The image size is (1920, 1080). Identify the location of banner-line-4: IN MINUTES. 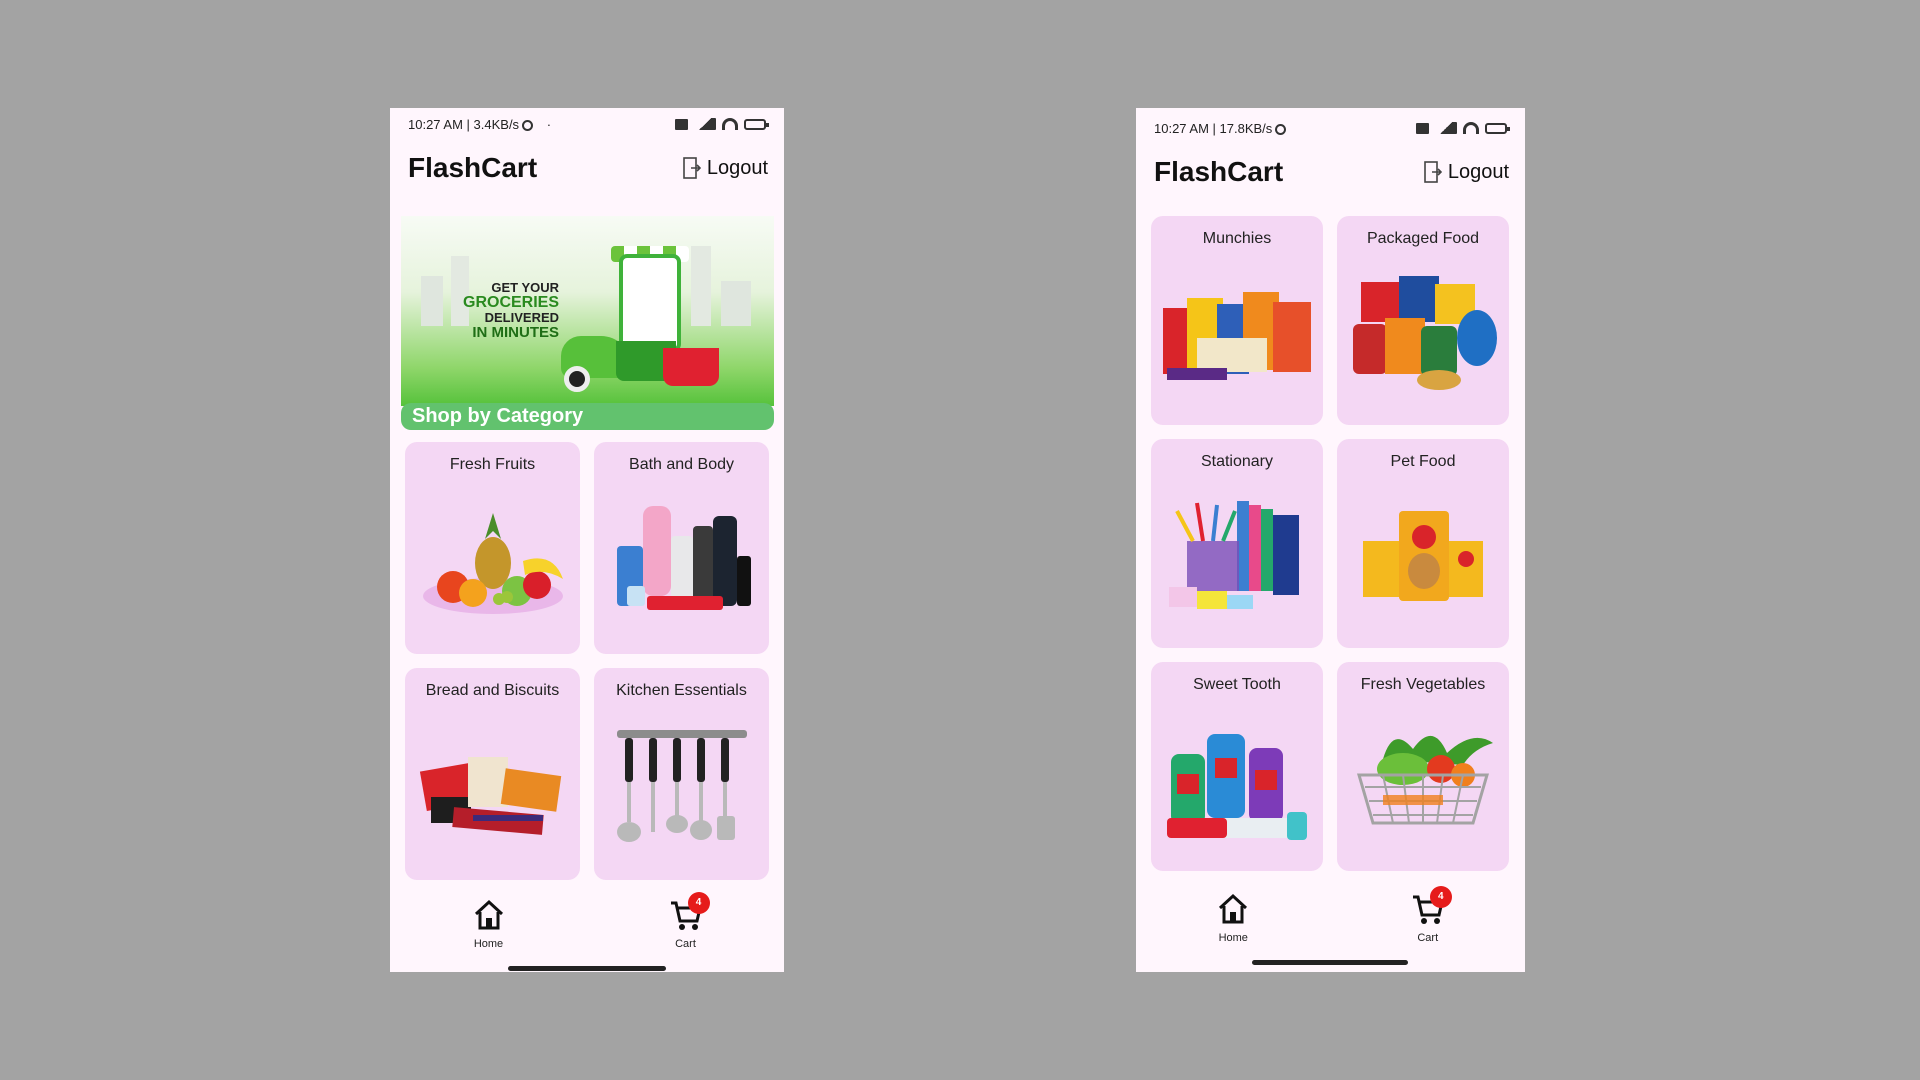
(516, 332).